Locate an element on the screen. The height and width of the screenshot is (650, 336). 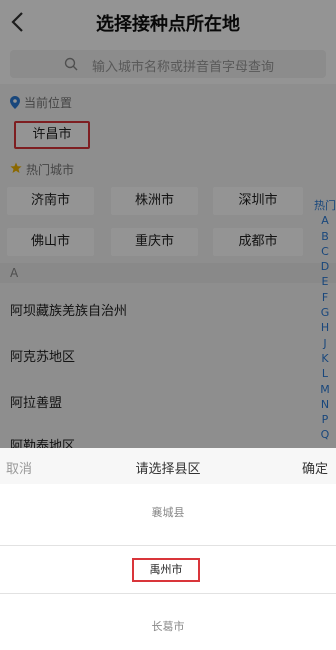
picker-option: 襄城县 is located at coordinates (168, 513).